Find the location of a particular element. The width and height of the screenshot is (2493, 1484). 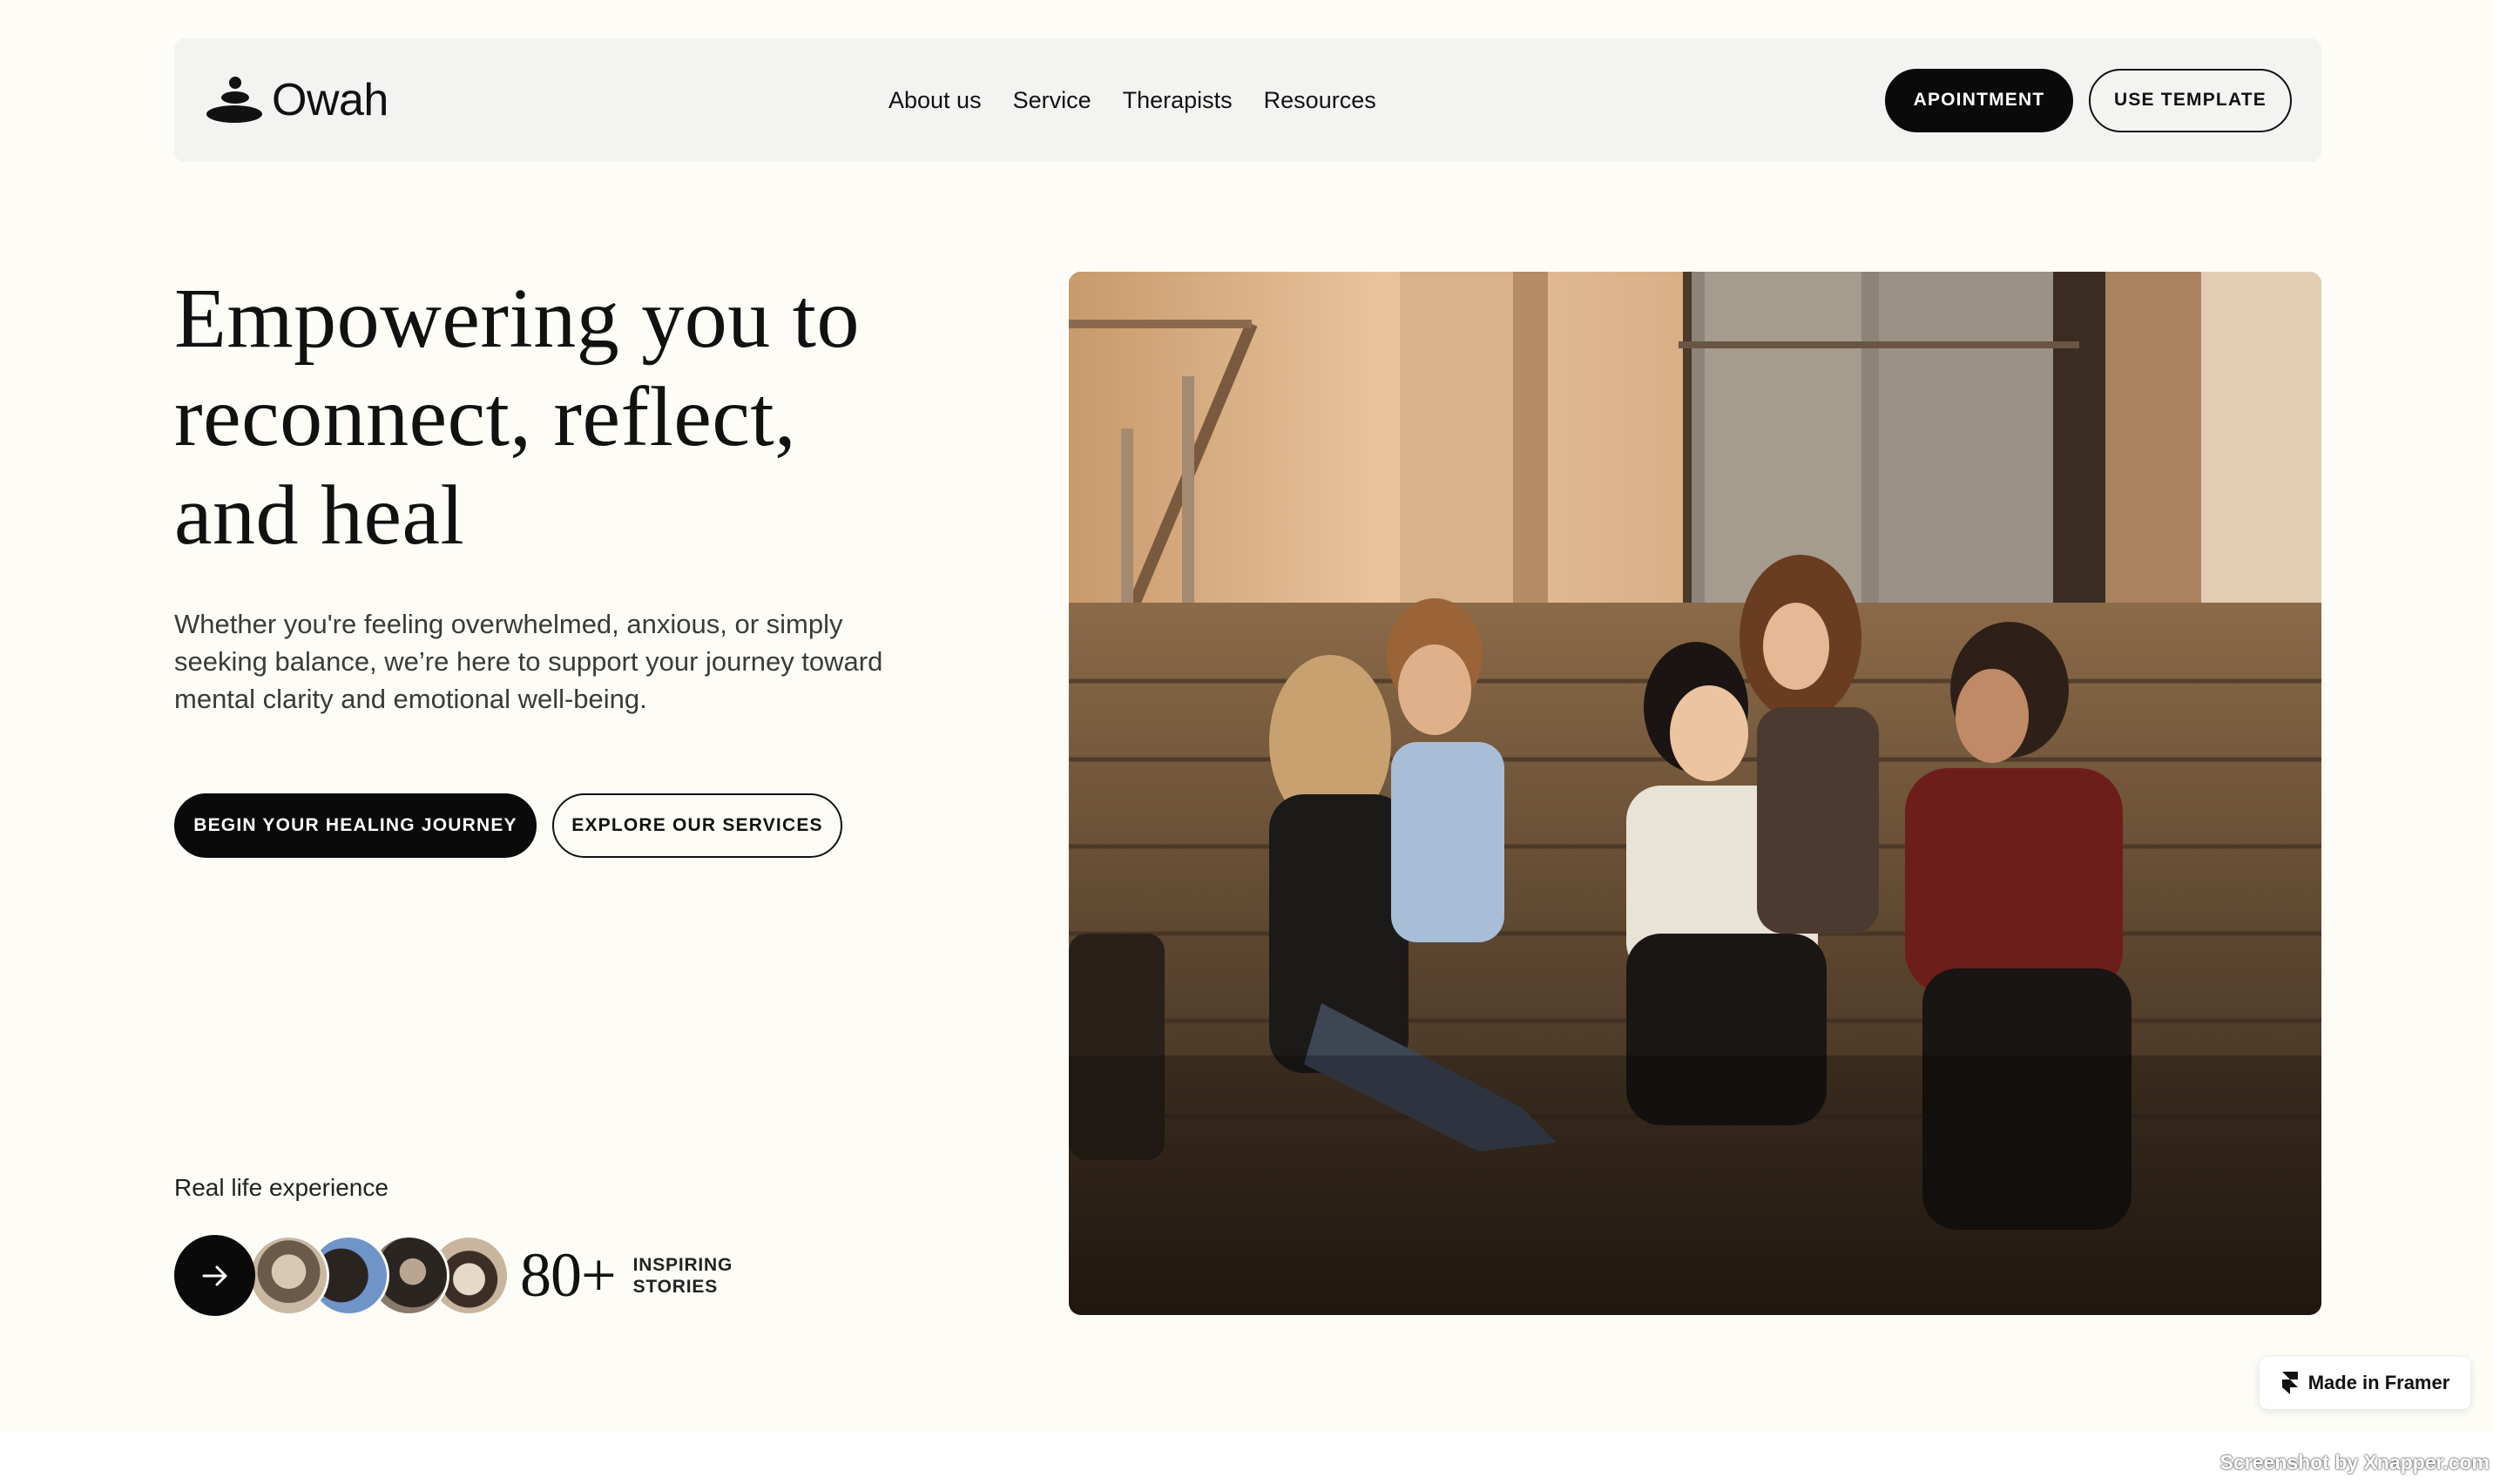

stories-label-line: INSPIRING is located at coordinates (683, 1264).